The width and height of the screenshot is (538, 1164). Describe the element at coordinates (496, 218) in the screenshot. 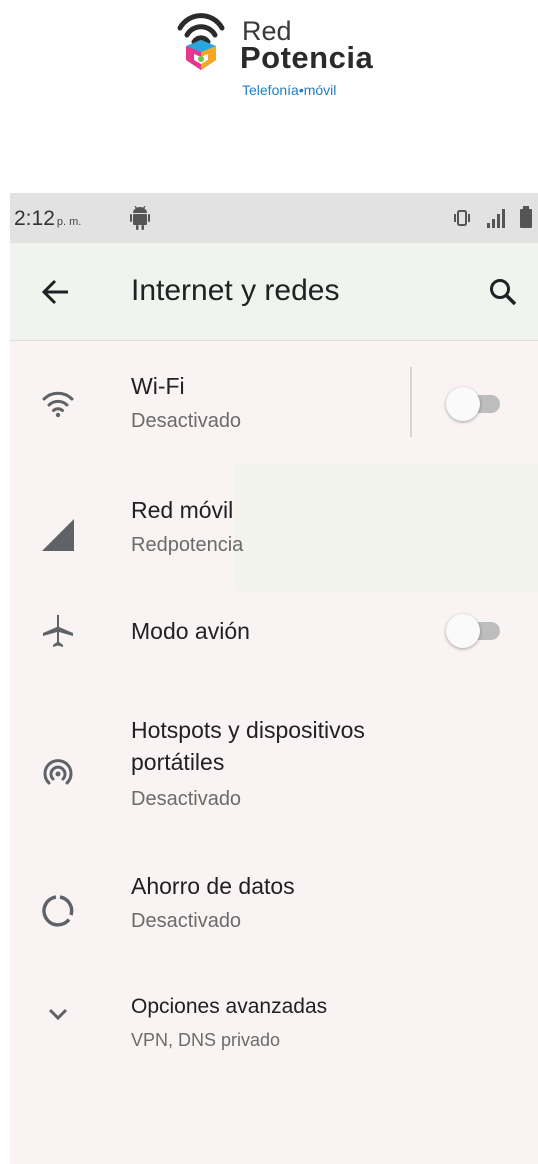

I see `signal-icon` at that location.